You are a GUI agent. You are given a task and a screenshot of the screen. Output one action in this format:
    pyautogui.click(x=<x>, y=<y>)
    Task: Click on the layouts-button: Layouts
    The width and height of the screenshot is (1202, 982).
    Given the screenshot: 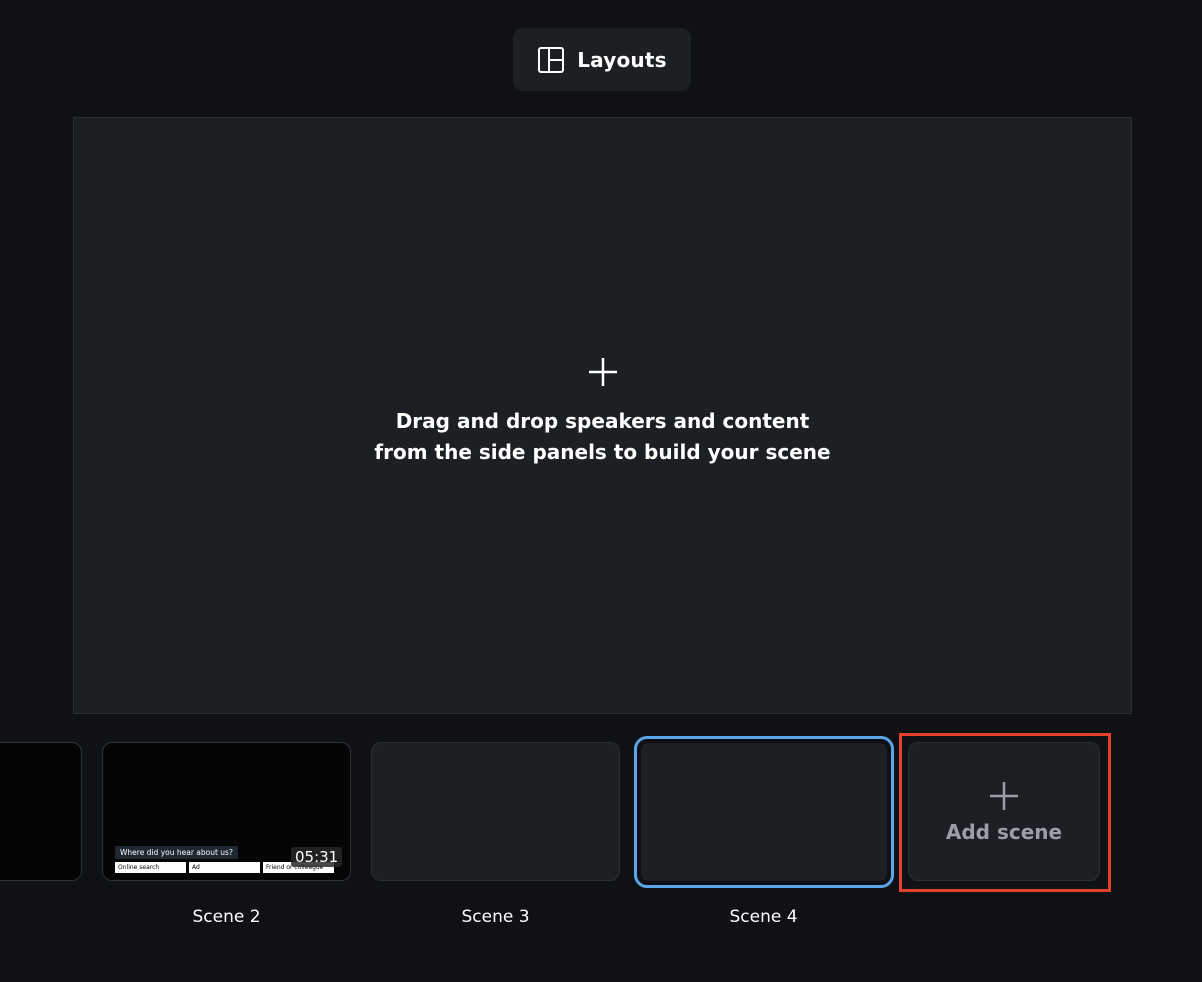 What is the action you would take?
    pyautogui.click(x=602, y=59)
    